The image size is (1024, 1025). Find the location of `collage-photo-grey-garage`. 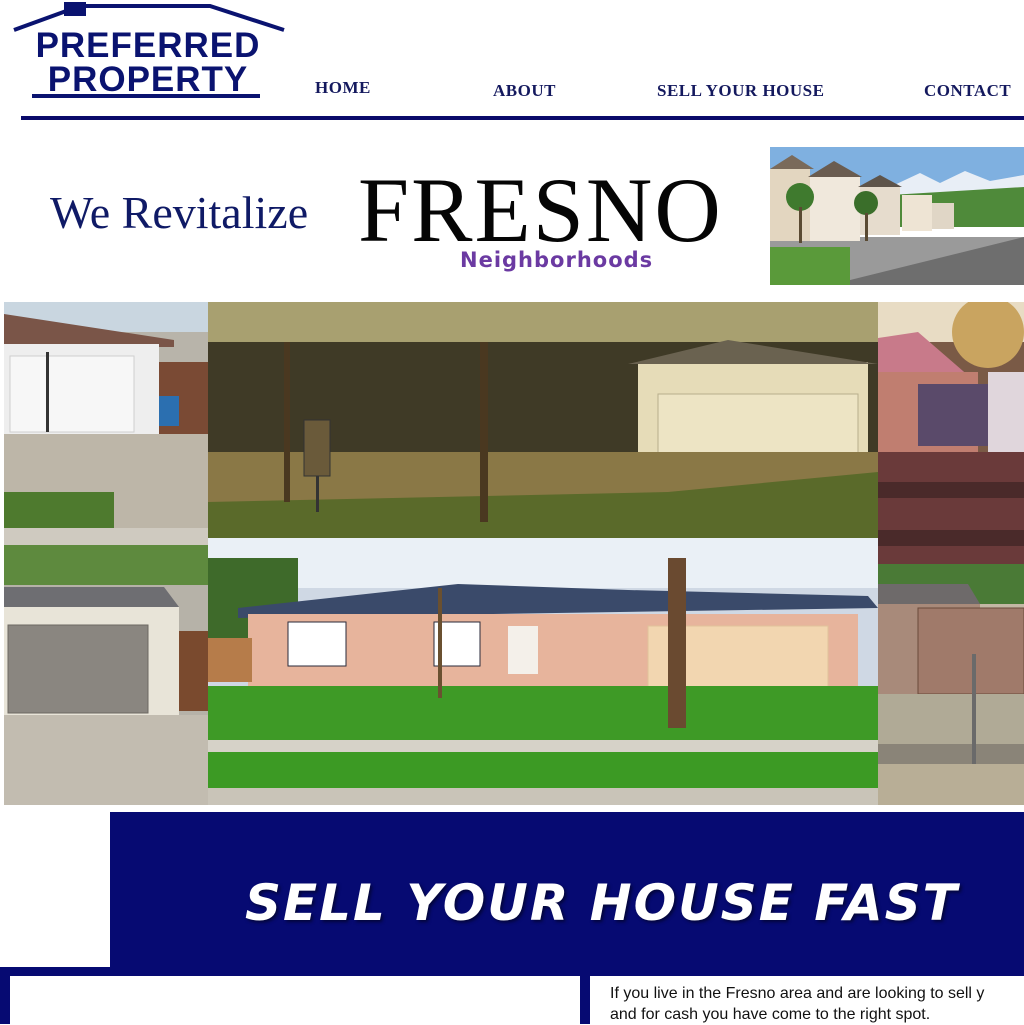

collage-photo-grey-garage is located at coordinates (106, 675).